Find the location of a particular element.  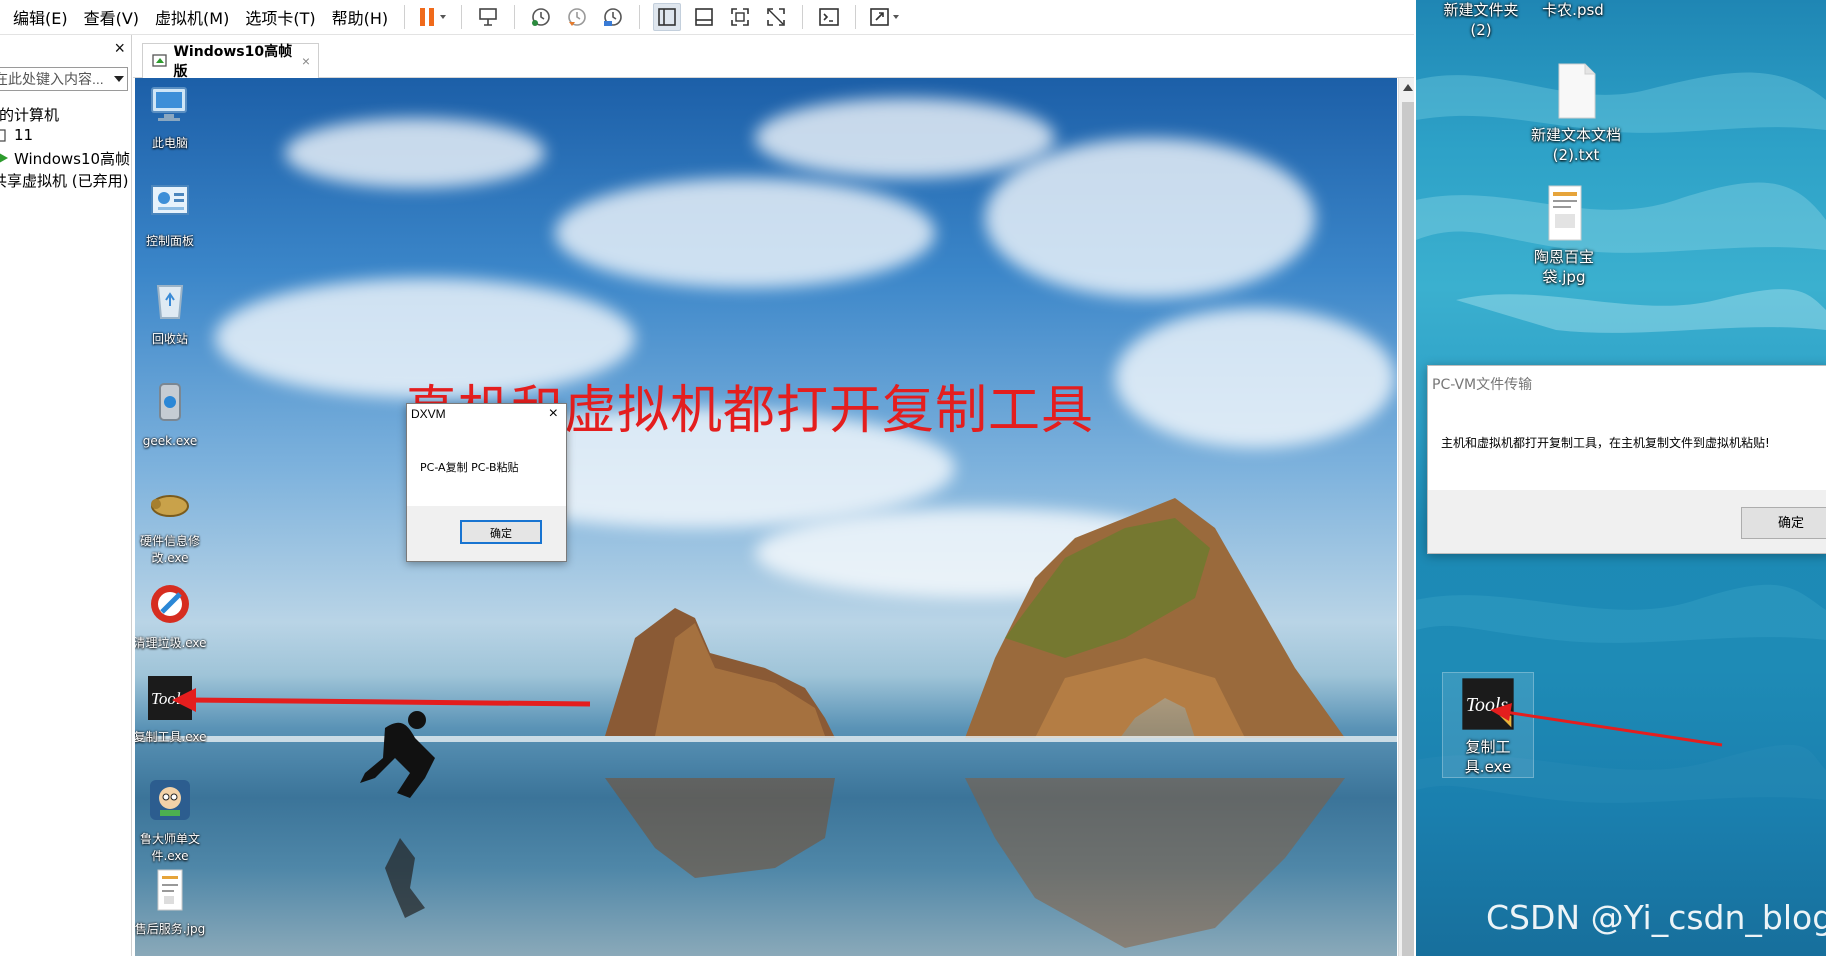

host-icon-text-document: 新建文本文档 (2).txt is located at coordinates (1576, 113).